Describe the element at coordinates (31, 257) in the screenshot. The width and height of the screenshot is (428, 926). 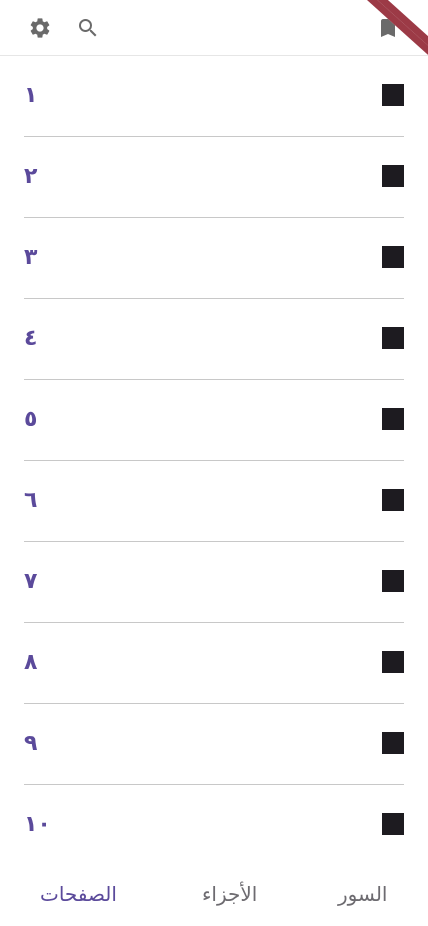
I see `page-number: ٣` at that location.